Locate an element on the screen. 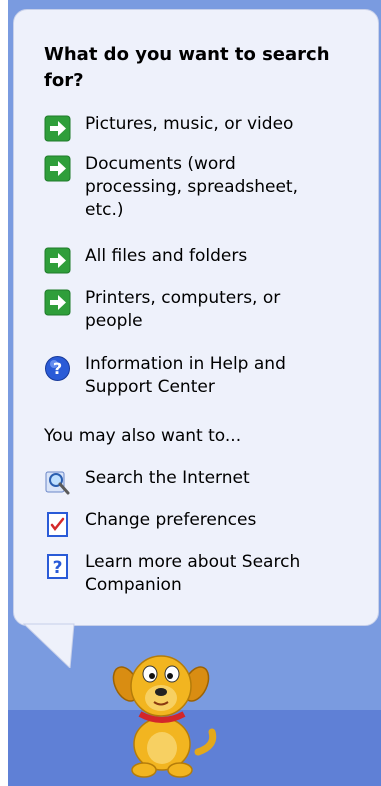 This screenshot has height=786, width=381. question-doc-icon: ? is located at coordinates (57, 566).